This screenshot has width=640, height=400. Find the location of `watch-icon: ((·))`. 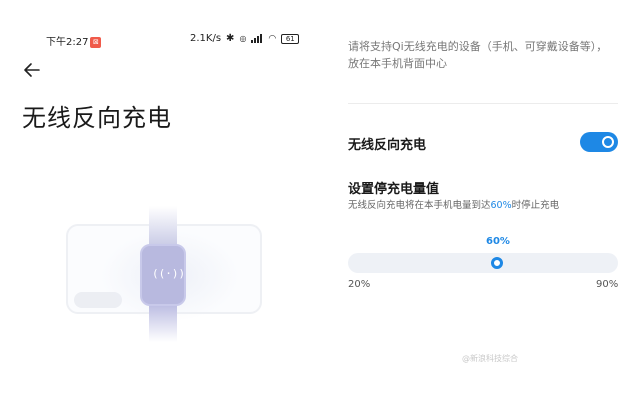

watch-icon: ((·)) is located at coordinates (163, 275).